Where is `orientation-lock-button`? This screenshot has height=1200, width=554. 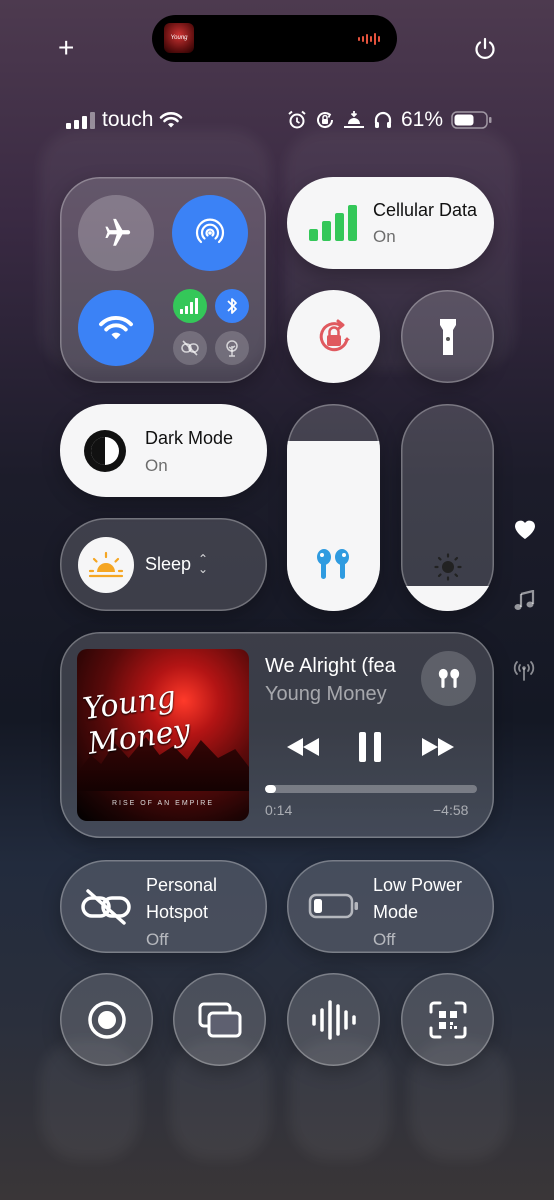
orientation-lock-button is located at coordinates (333, 336).